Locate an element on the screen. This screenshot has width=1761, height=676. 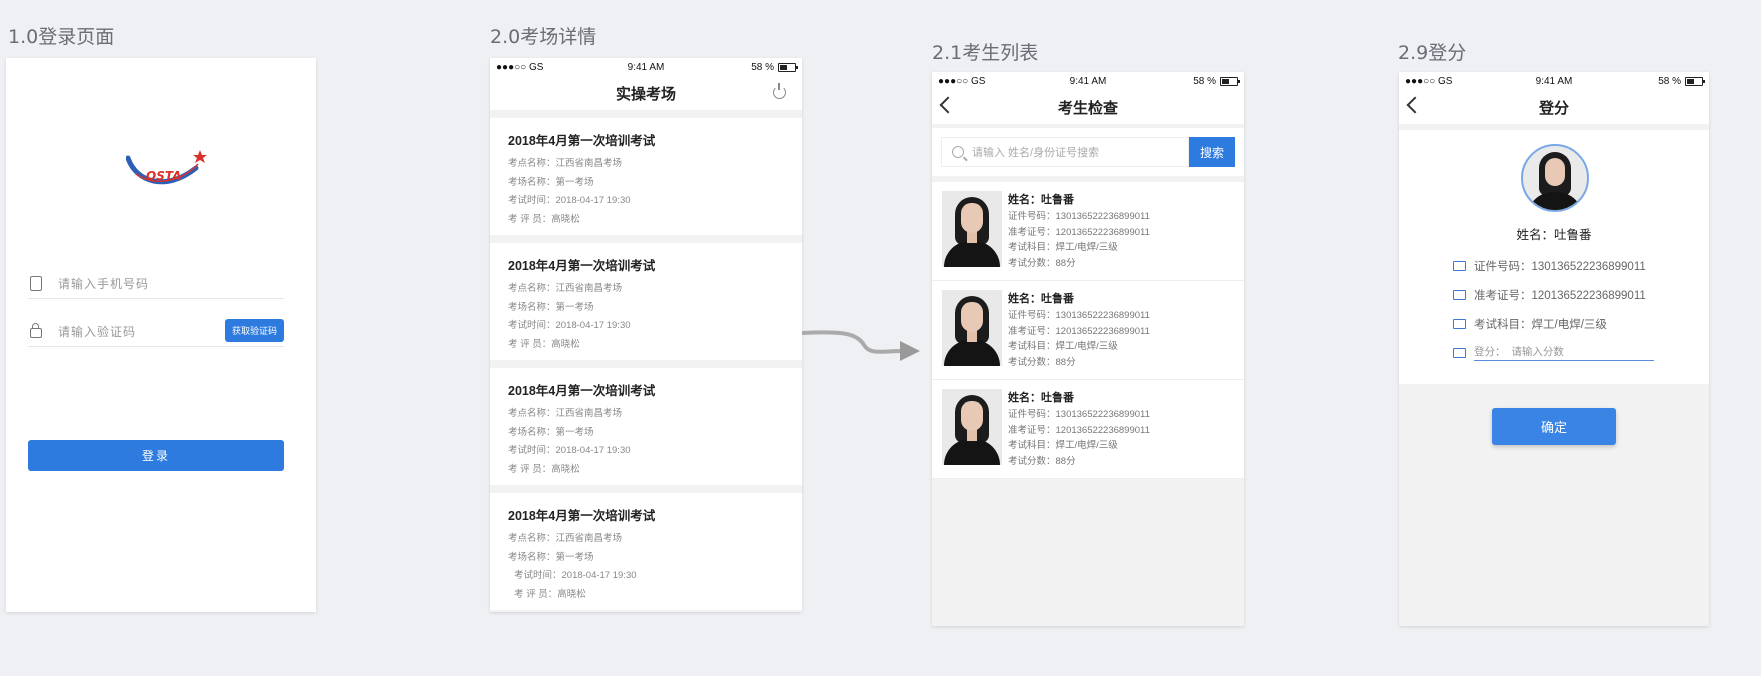
ticket-icon is located at coordinates (1459, 295).